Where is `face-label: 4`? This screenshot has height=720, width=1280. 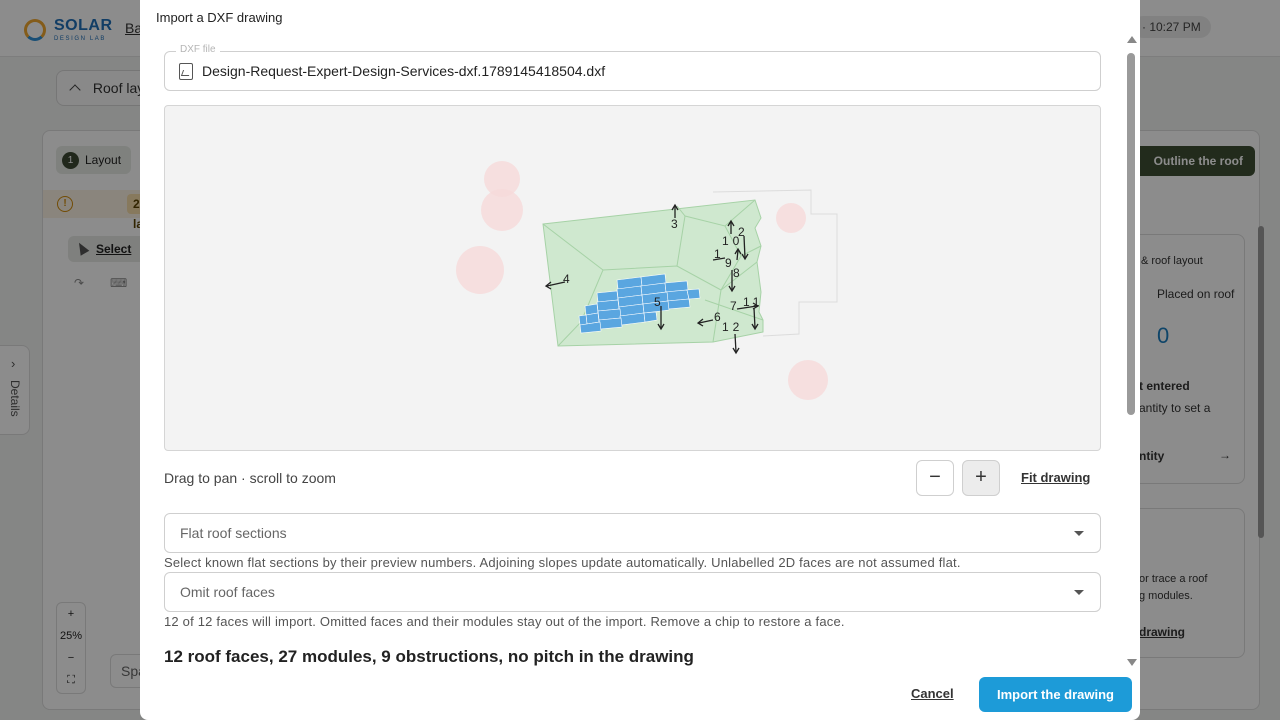 face-label: 4 is located at coordinates (566, 279).